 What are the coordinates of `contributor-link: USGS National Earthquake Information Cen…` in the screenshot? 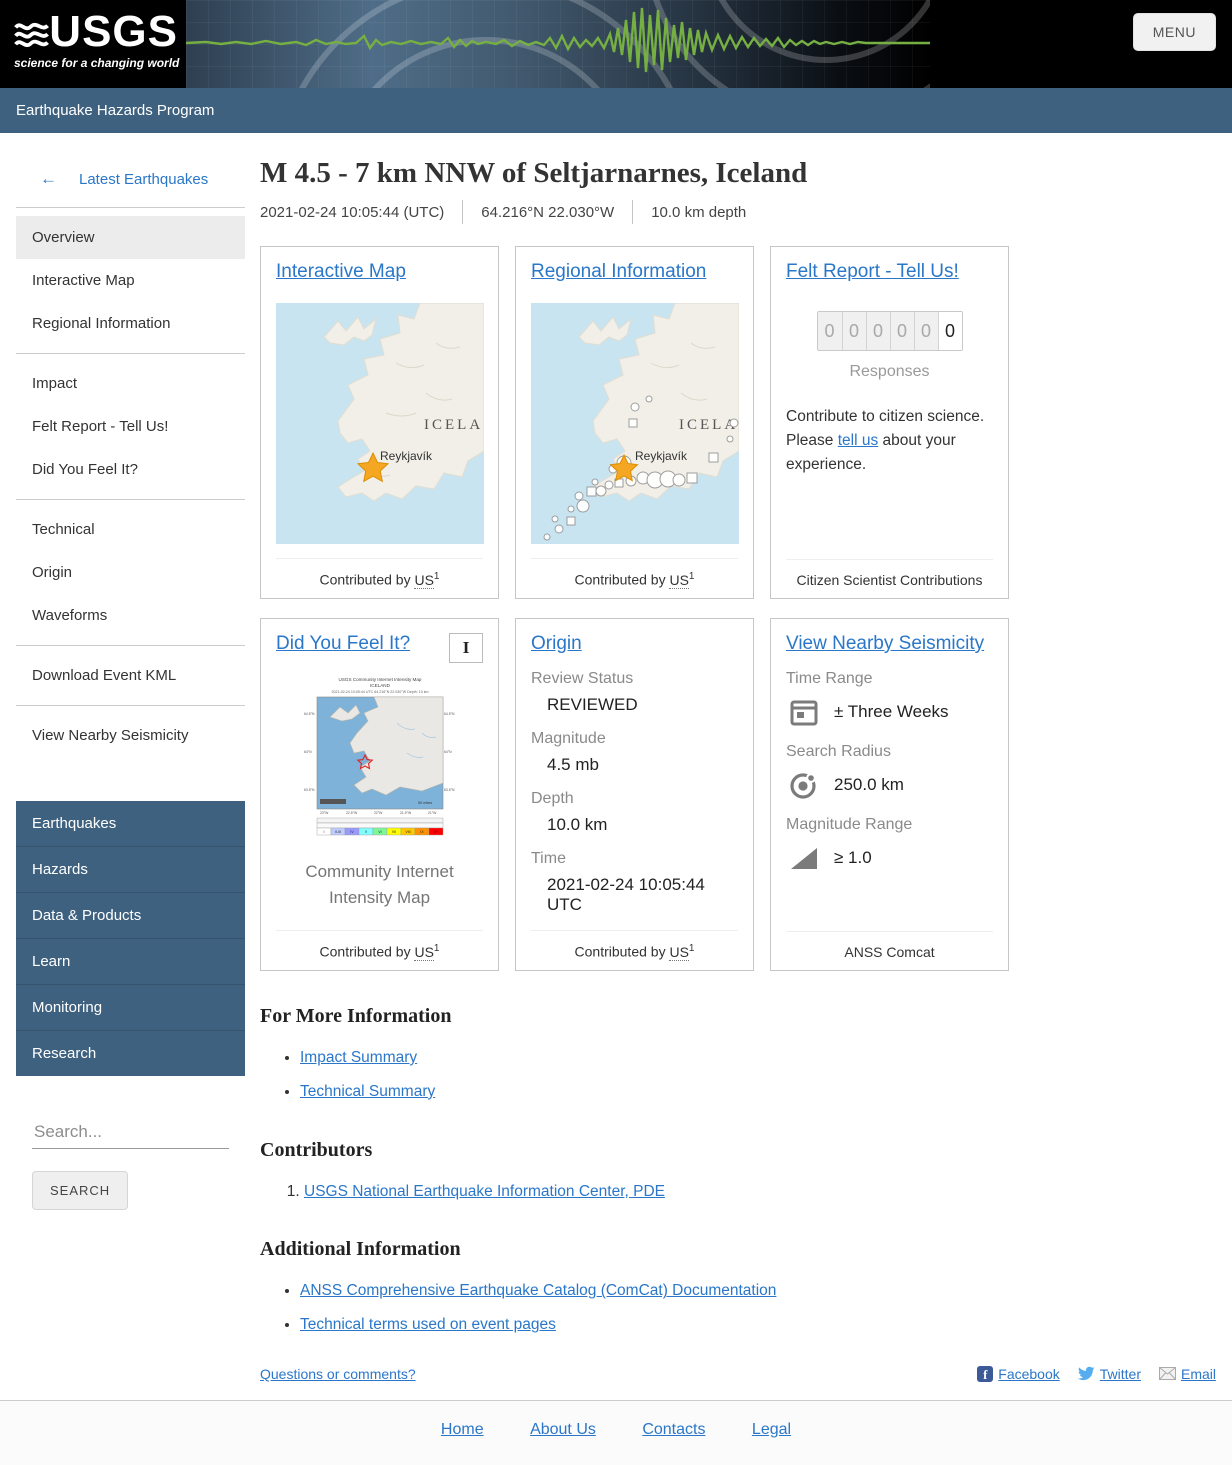 It's located at (484, 1191).